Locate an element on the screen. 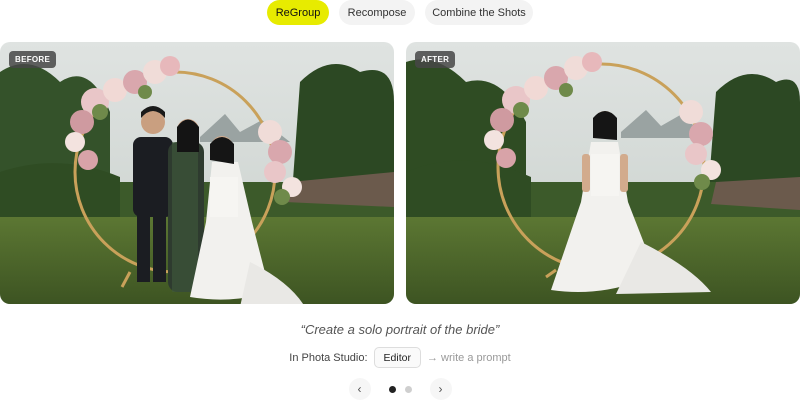  carousel-controls: ‹ › is located at coordinates (400, 389).